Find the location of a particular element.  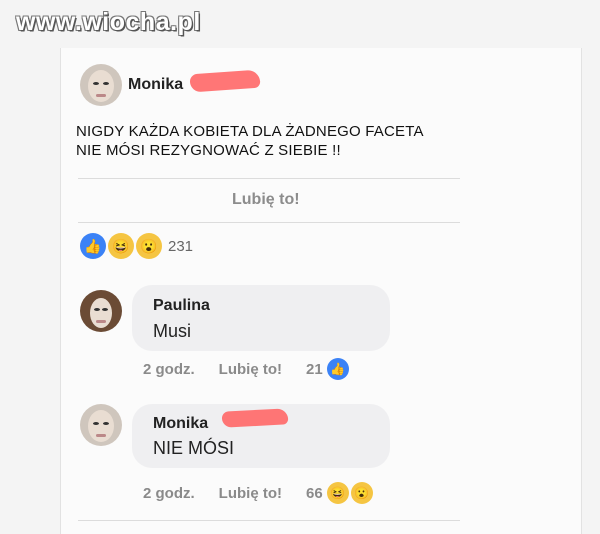

post-text-line1: NIGDY KAŻDA KOBIETA DLA ŻADNEGO FACETA is located at coordinates (250, 131).